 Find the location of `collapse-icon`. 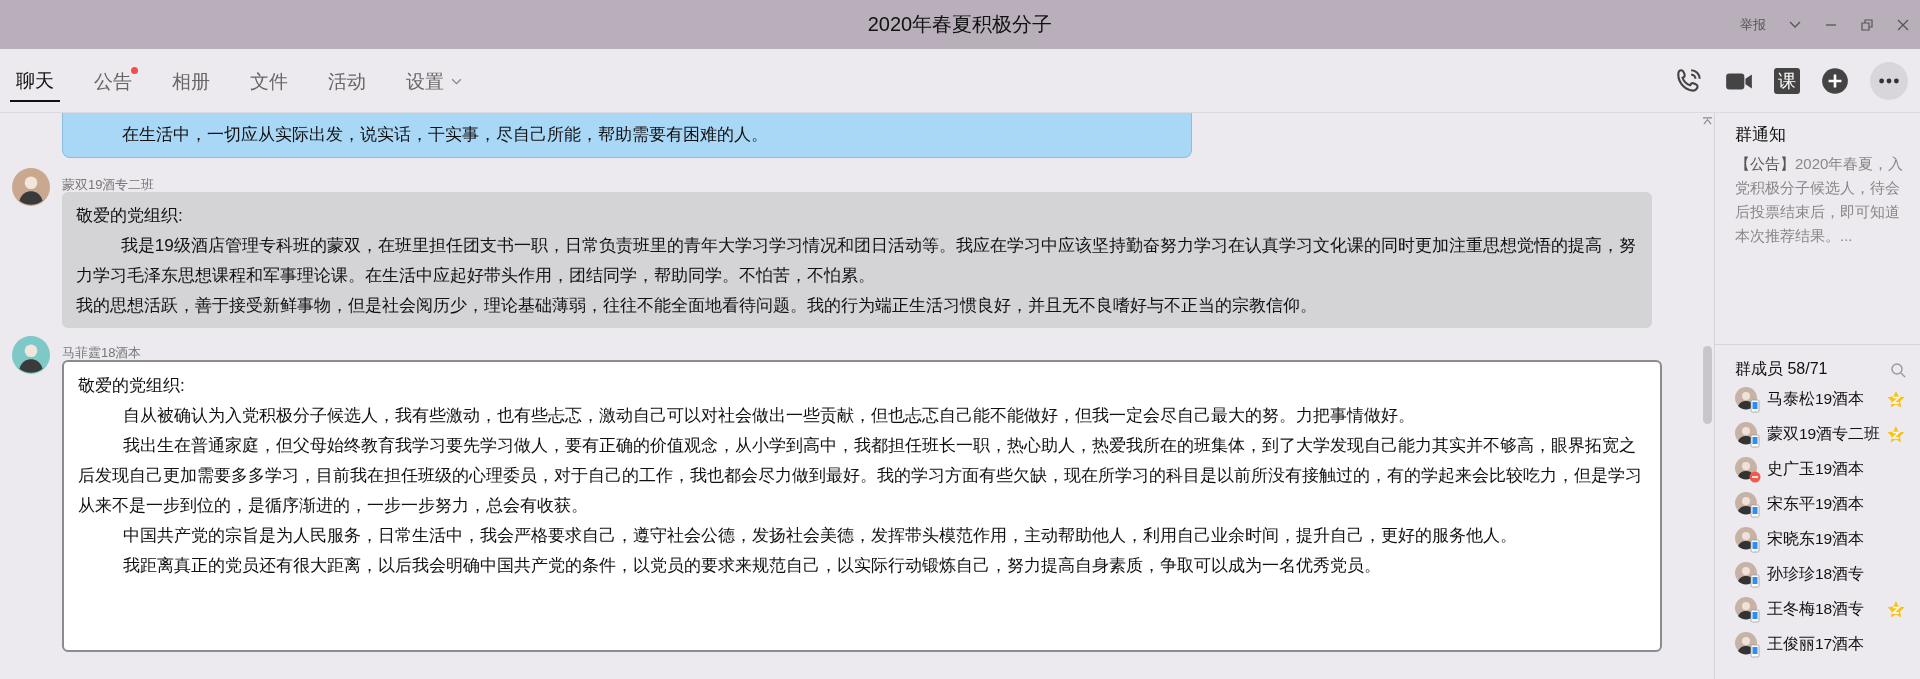

collapse-icon is located at coordinates (1707, 121).